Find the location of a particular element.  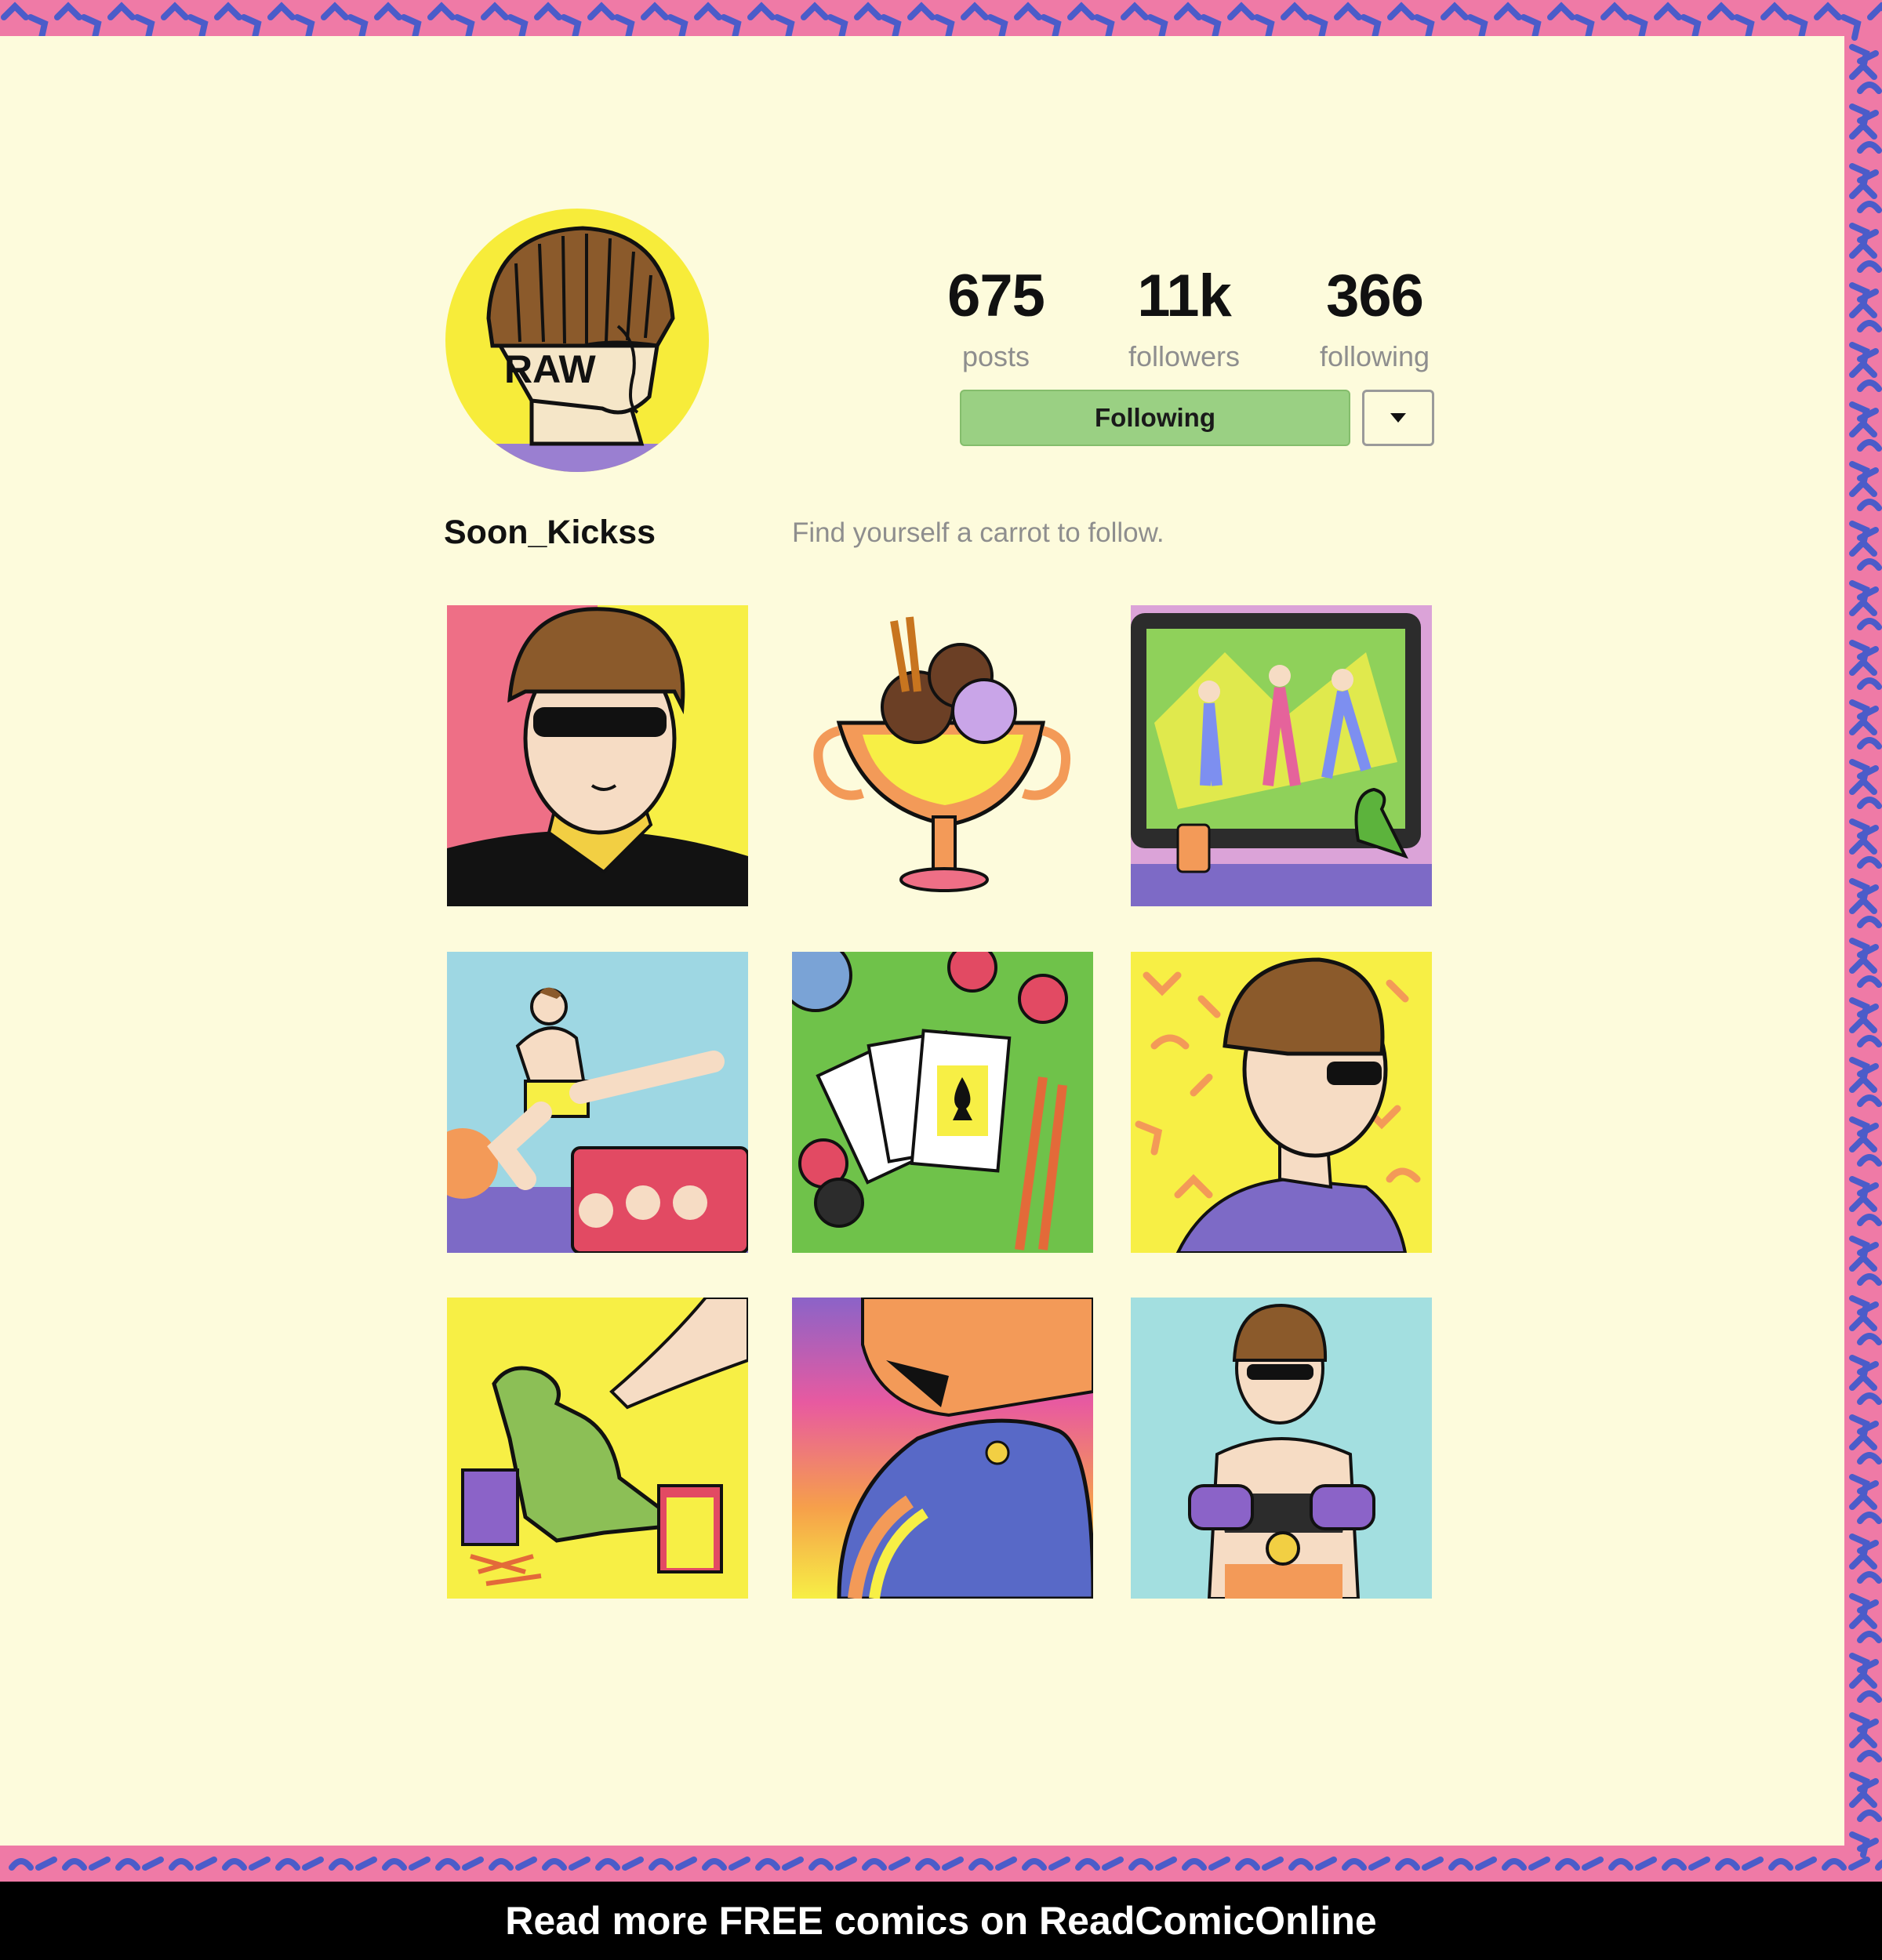

options-dropdown-button is located at coordinates (1398, 418).